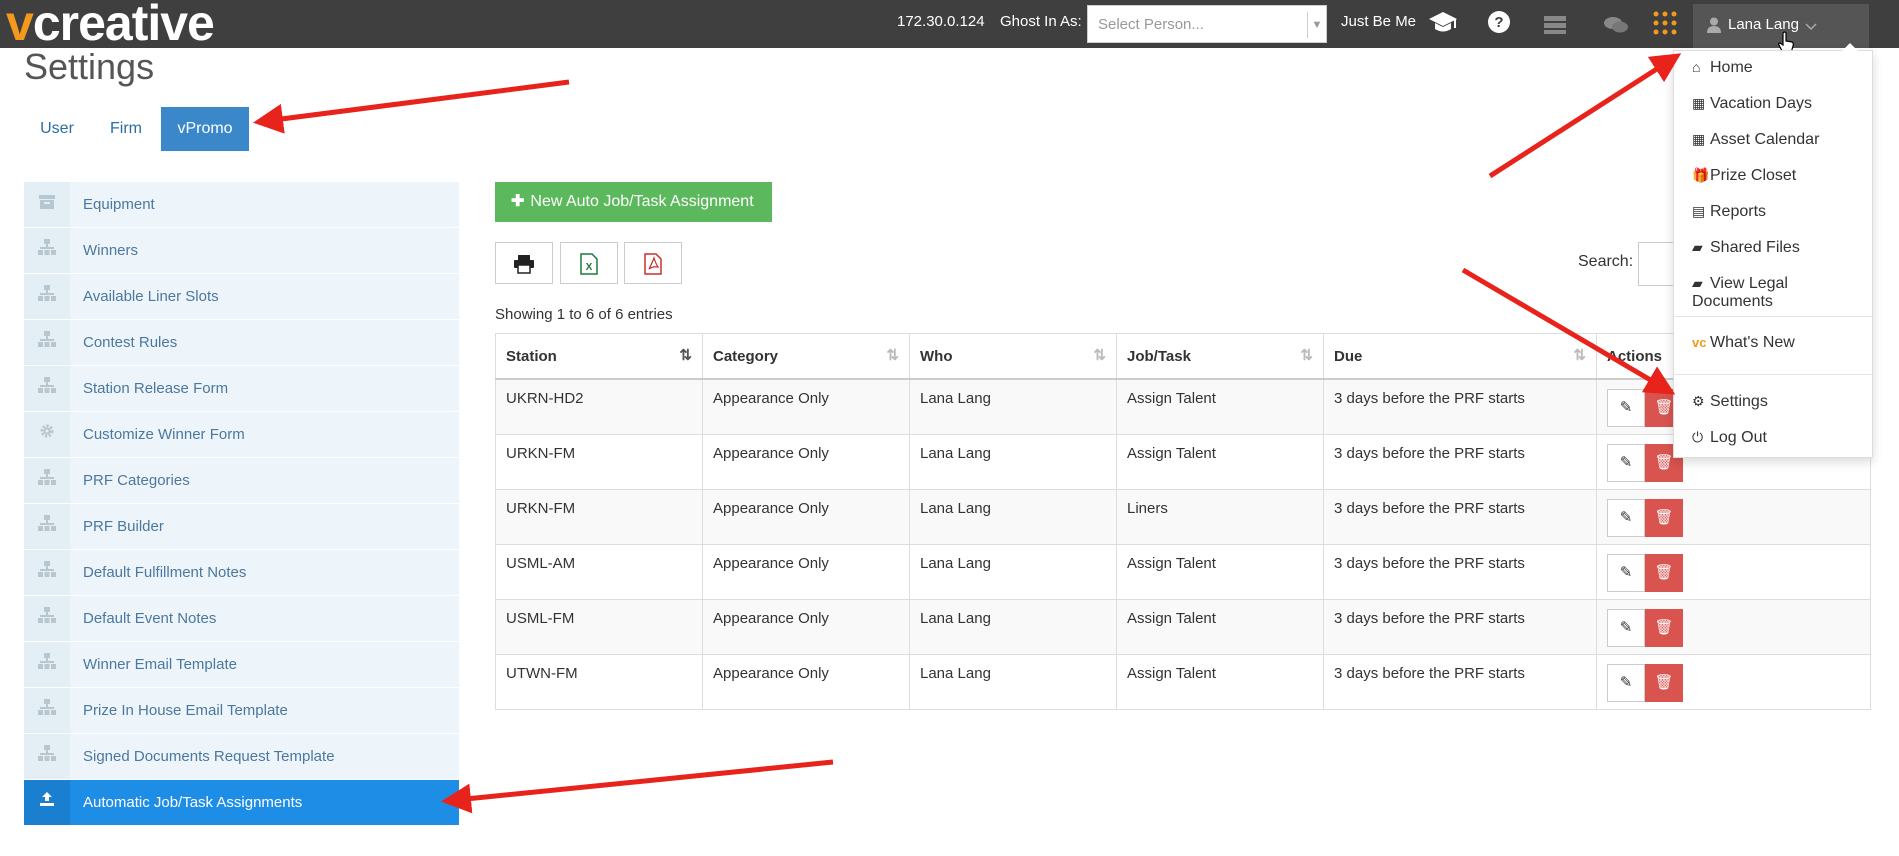  Describe the element at coordinates (1568, 331) in the screenshot. I see `annotation-arrow-settings` at that location.